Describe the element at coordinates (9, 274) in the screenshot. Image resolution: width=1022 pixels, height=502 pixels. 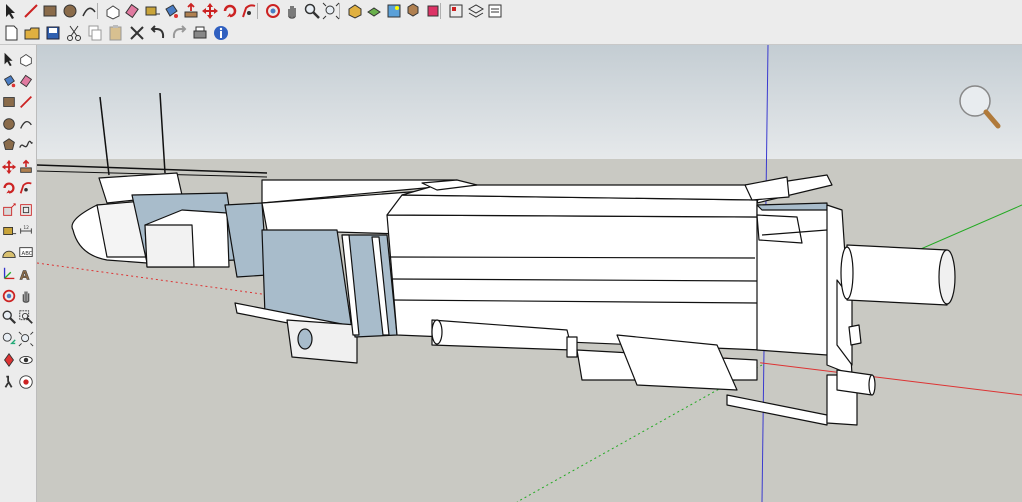
I see `axes-icon` at that location.